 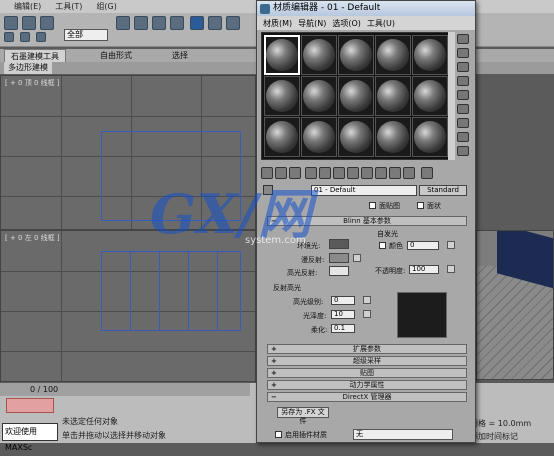 I want to click on tab-freeform: 自由形式, so click(x=116, y=55).